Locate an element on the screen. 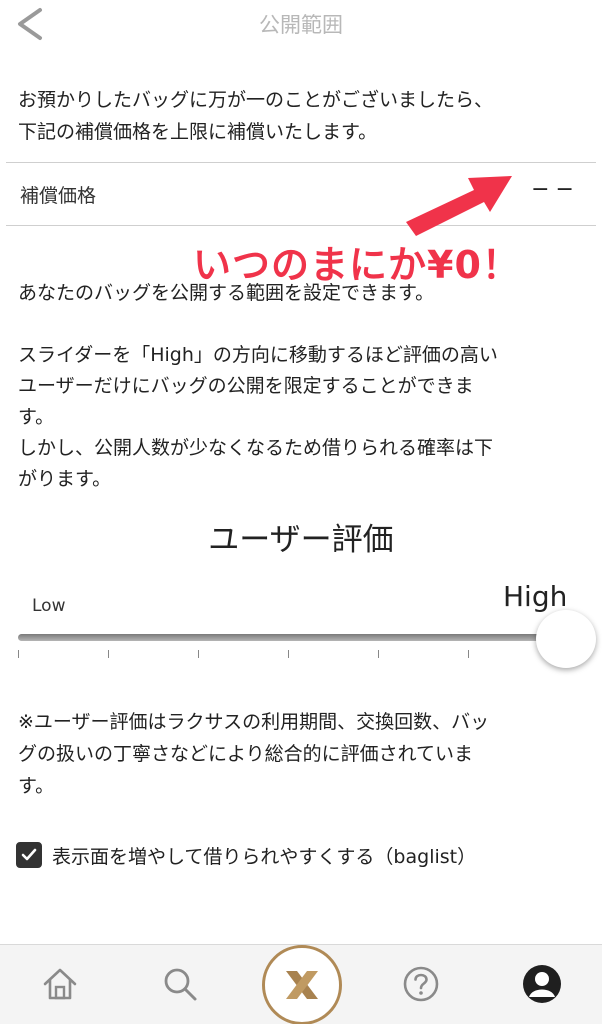 The image size is (602, 1024). checkmark-icon is located at coordinates (29, 854).